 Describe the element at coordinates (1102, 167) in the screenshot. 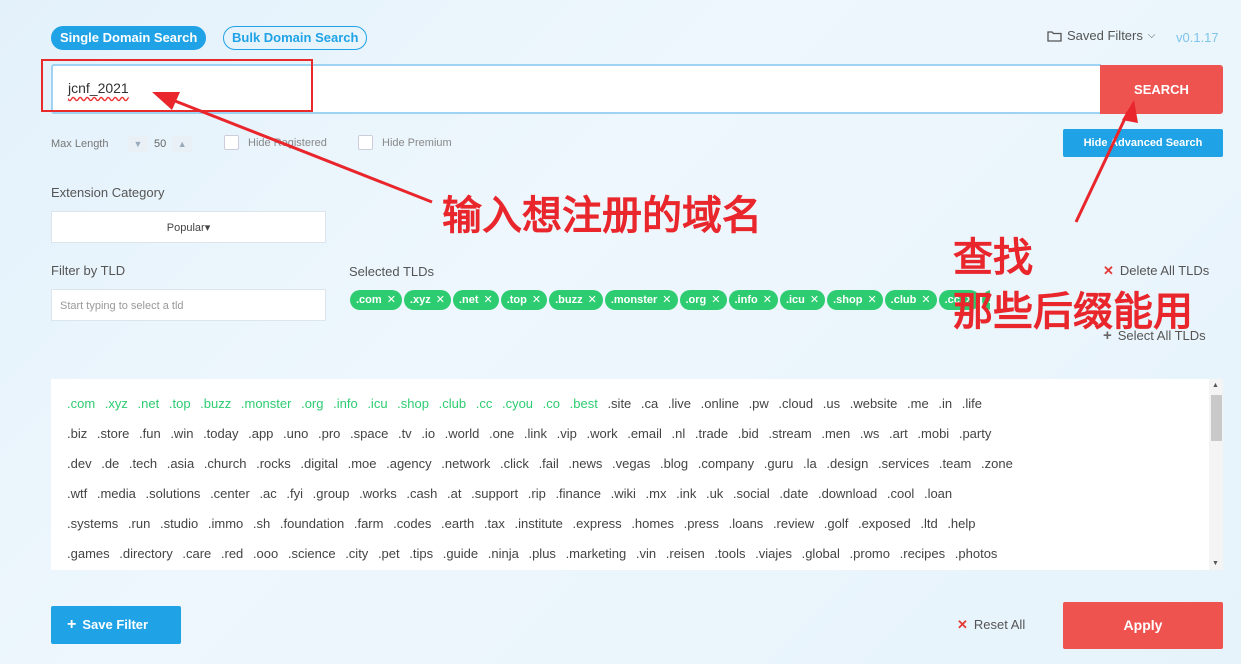

I see `arrow-to-search` at that location.